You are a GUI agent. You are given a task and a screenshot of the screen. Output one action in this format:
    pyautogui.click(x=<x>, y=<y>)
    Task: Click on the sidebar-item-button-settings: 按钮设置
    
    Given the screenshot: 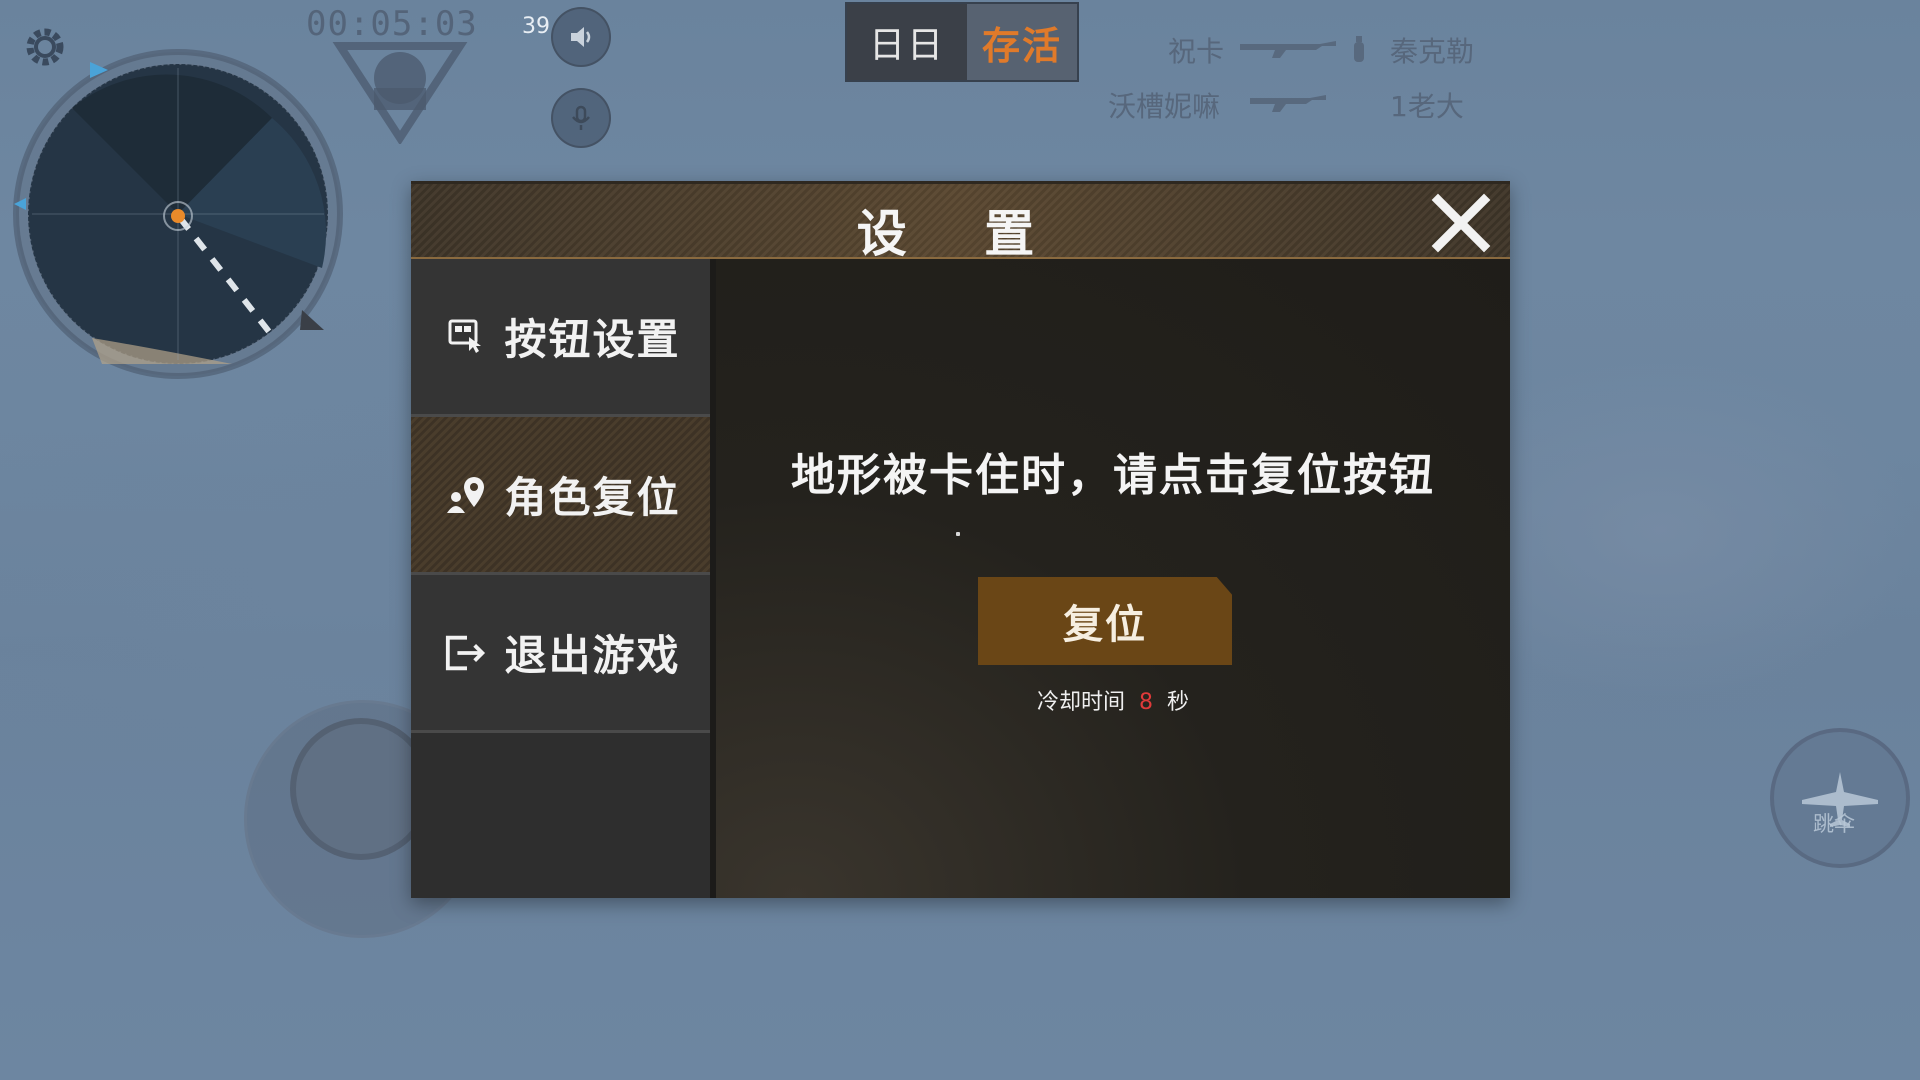 What is the action you would take?
    pyautogui.click(x=562, y=338)
    